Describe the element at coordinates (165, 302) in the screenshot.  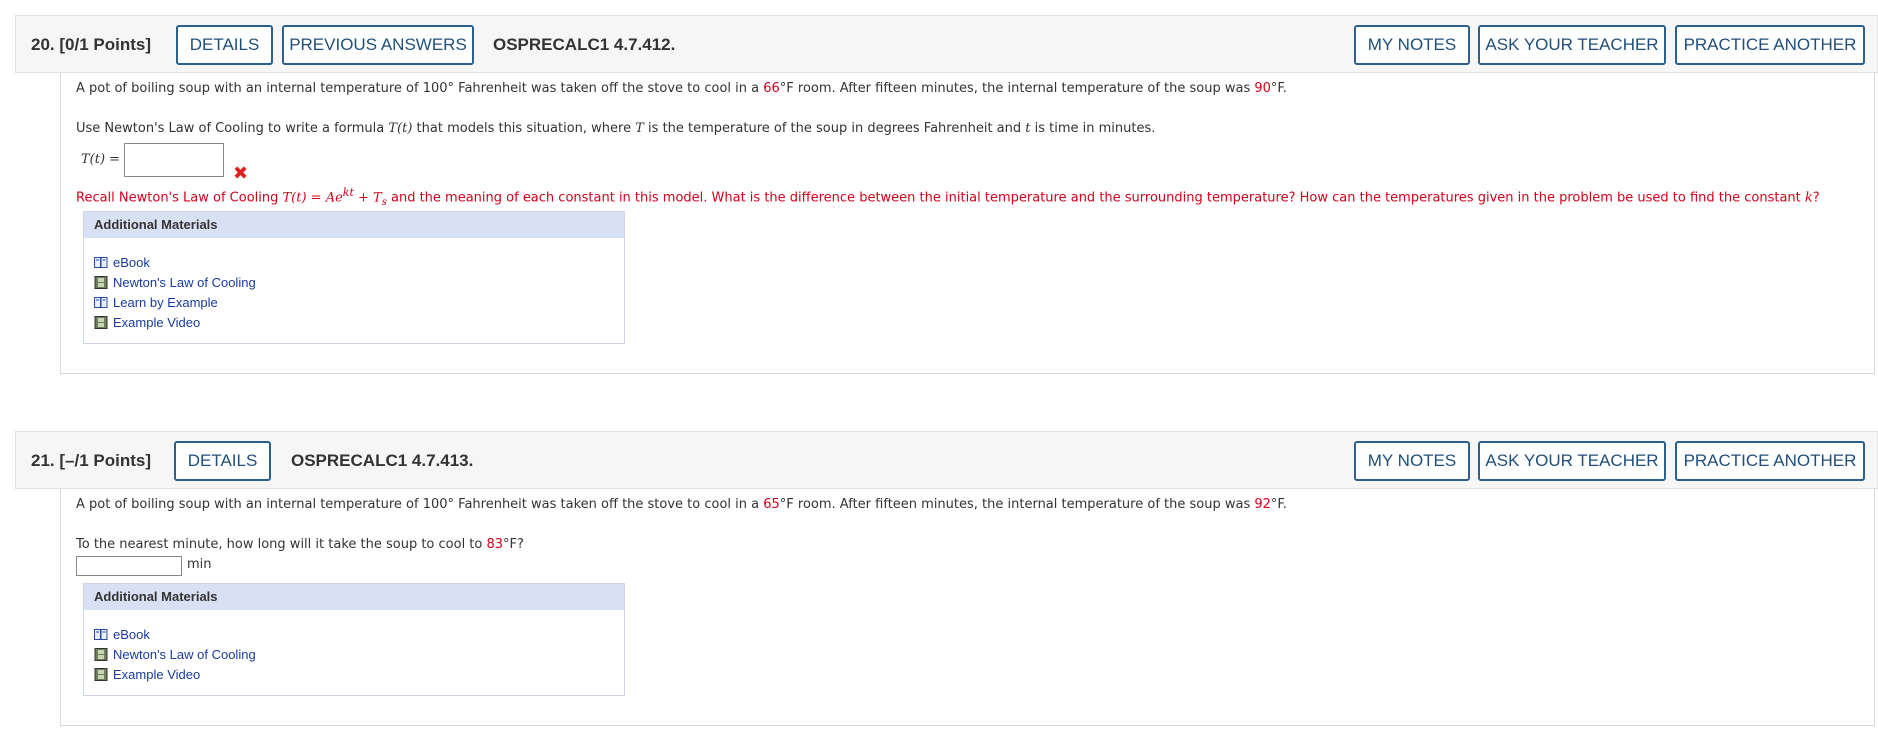
I see `material-link-label: Learn by Example` at that location.